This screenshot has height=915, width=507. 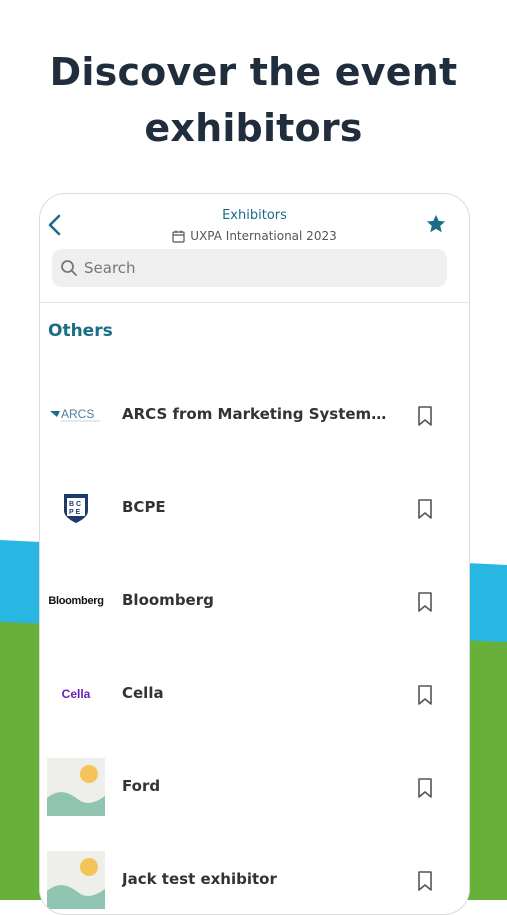 I want to click on exhibitor-row: Bloomberg Bloomberg, so click(x=254, y=602).